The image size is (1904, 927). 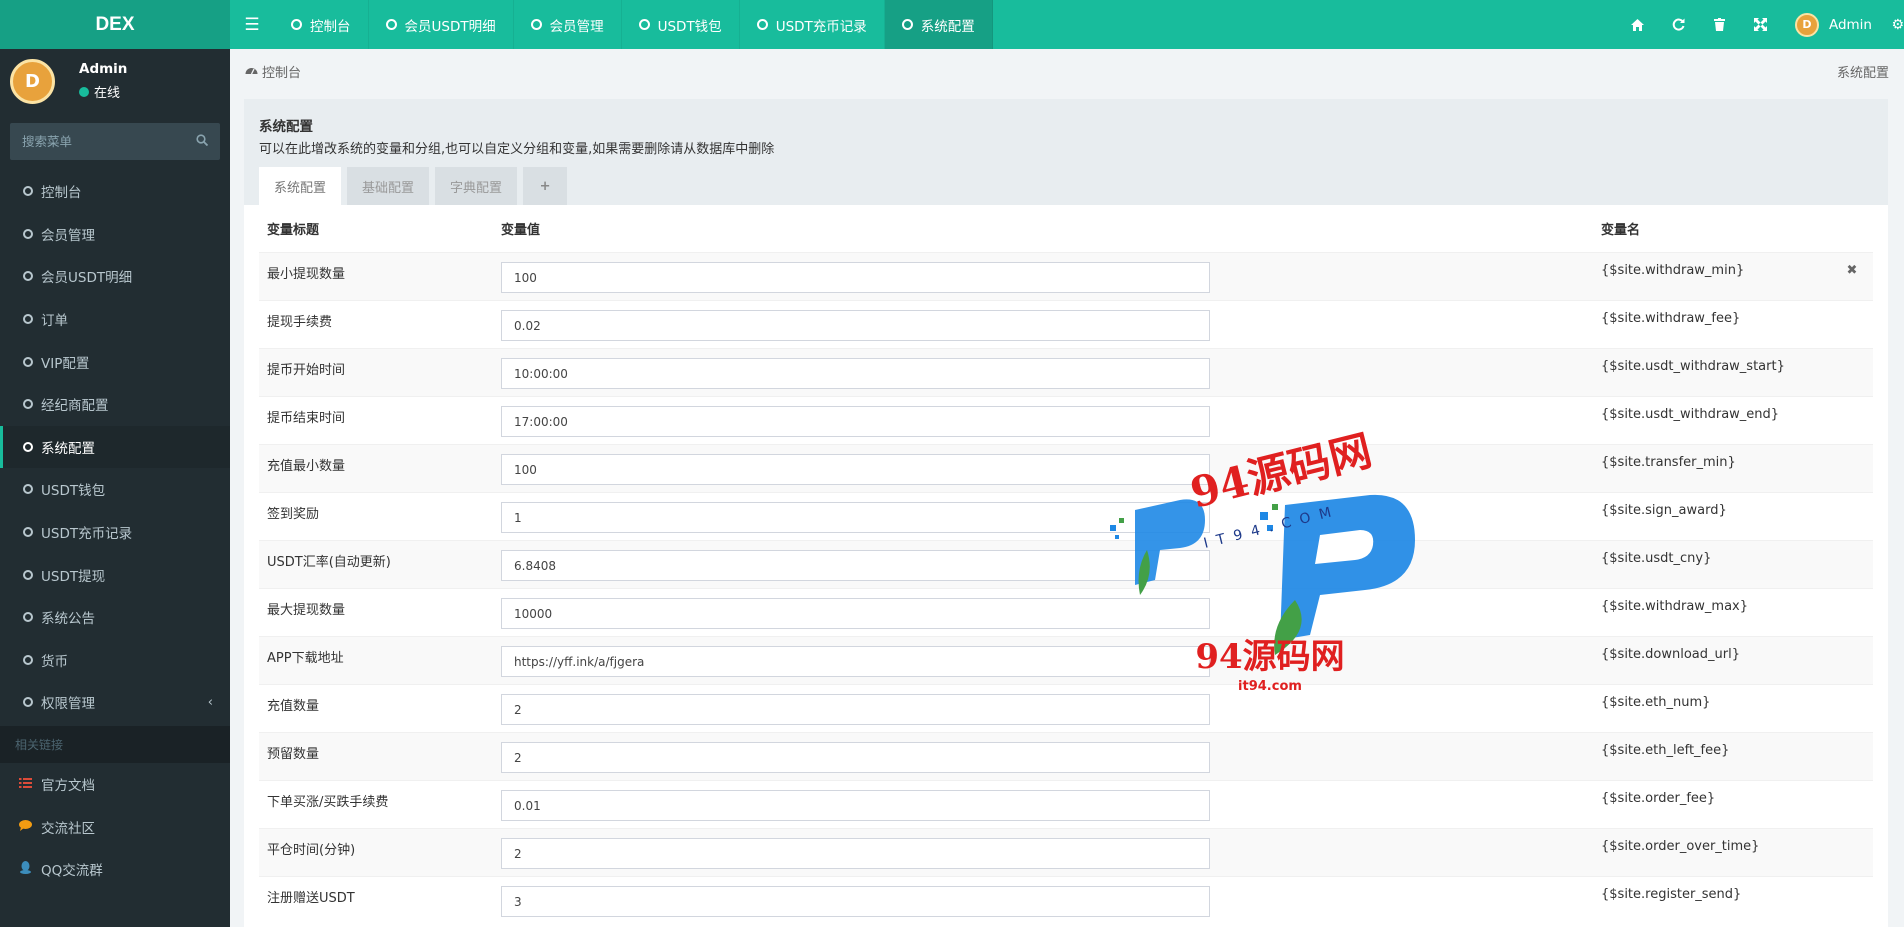 I want to click on row-var-name: {$site.usdt_withdraw_start}, so click(x=1693, y=366).